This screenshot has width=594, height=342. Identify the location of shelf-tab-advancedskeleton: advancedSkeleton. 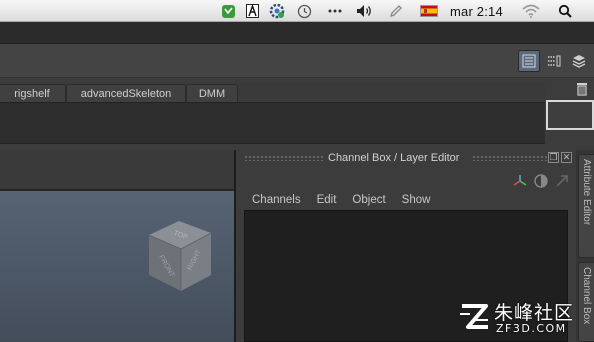
(126, 93).